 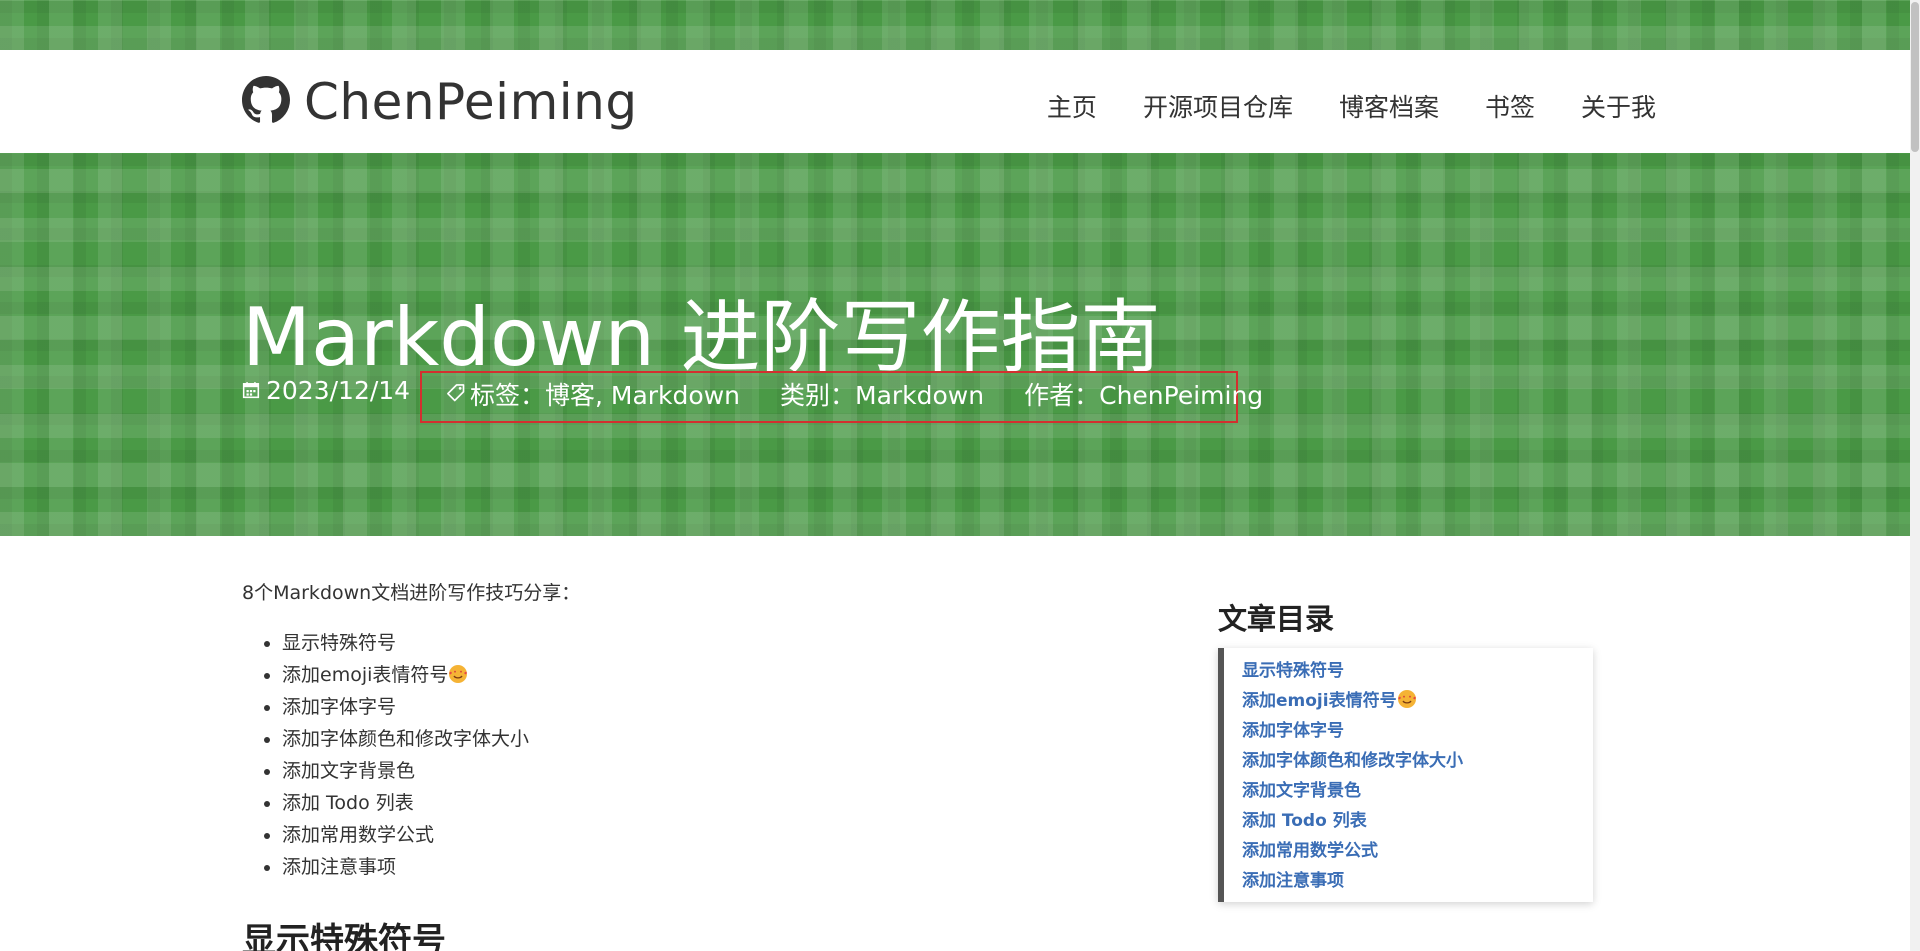 I want to click on list-item: 添加字体颜色和修改字体大小, so click(x=712, y=739).